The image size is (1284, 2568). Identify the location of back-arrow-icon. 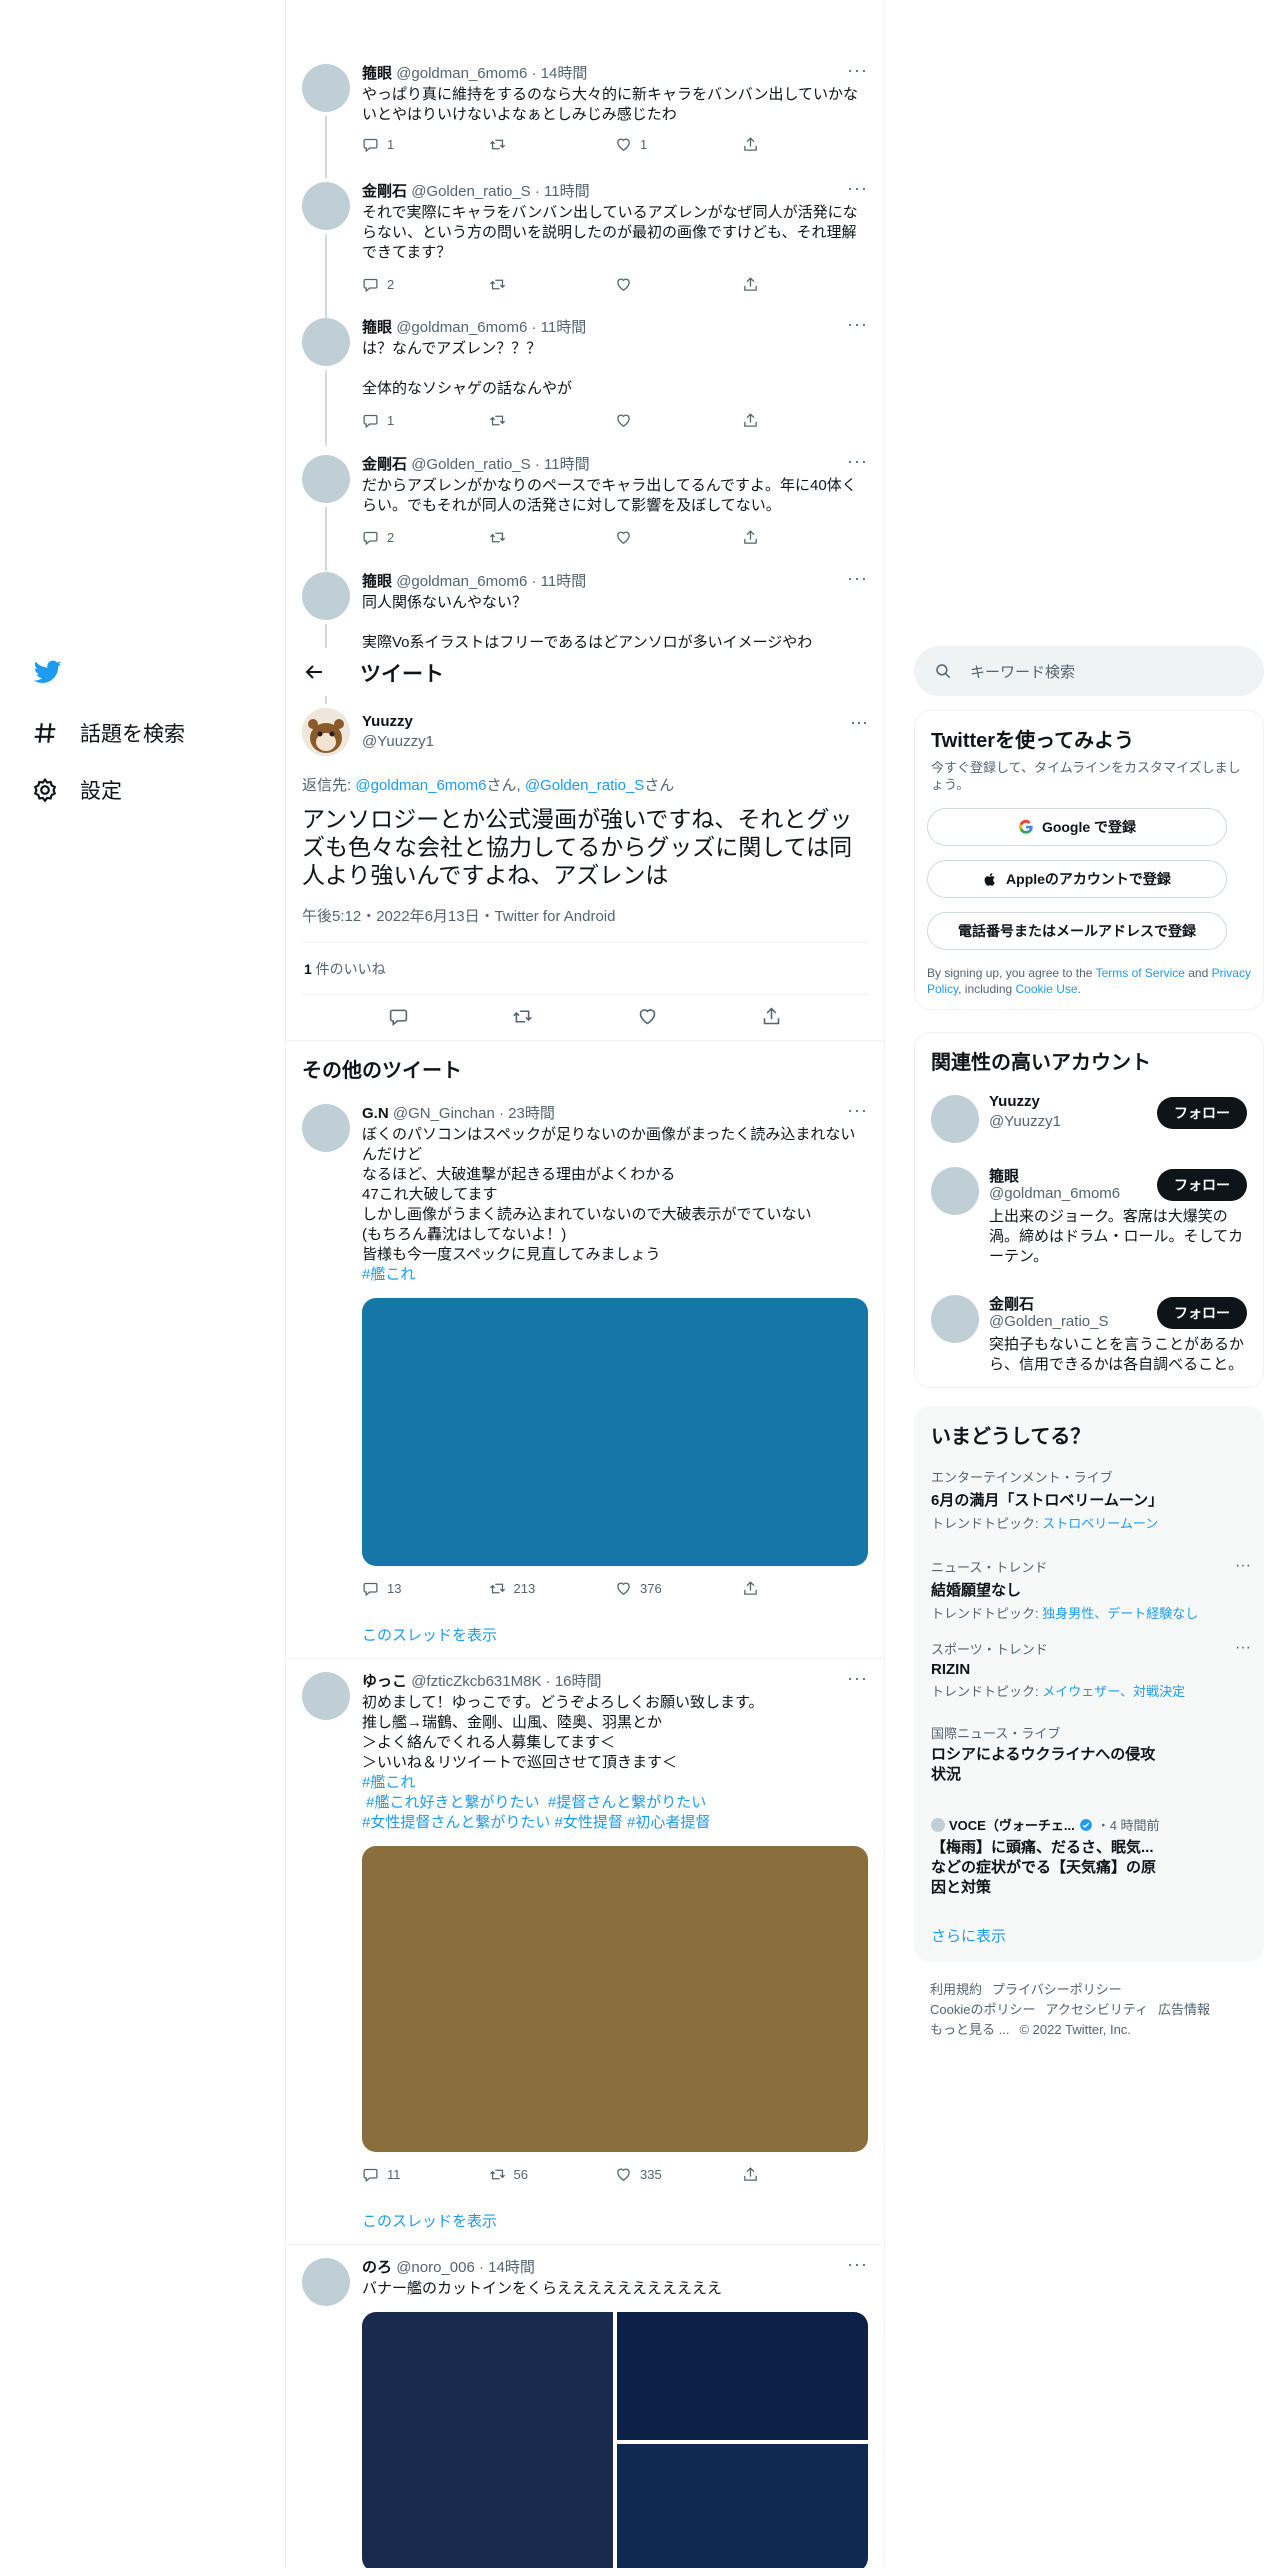
(314, 672).